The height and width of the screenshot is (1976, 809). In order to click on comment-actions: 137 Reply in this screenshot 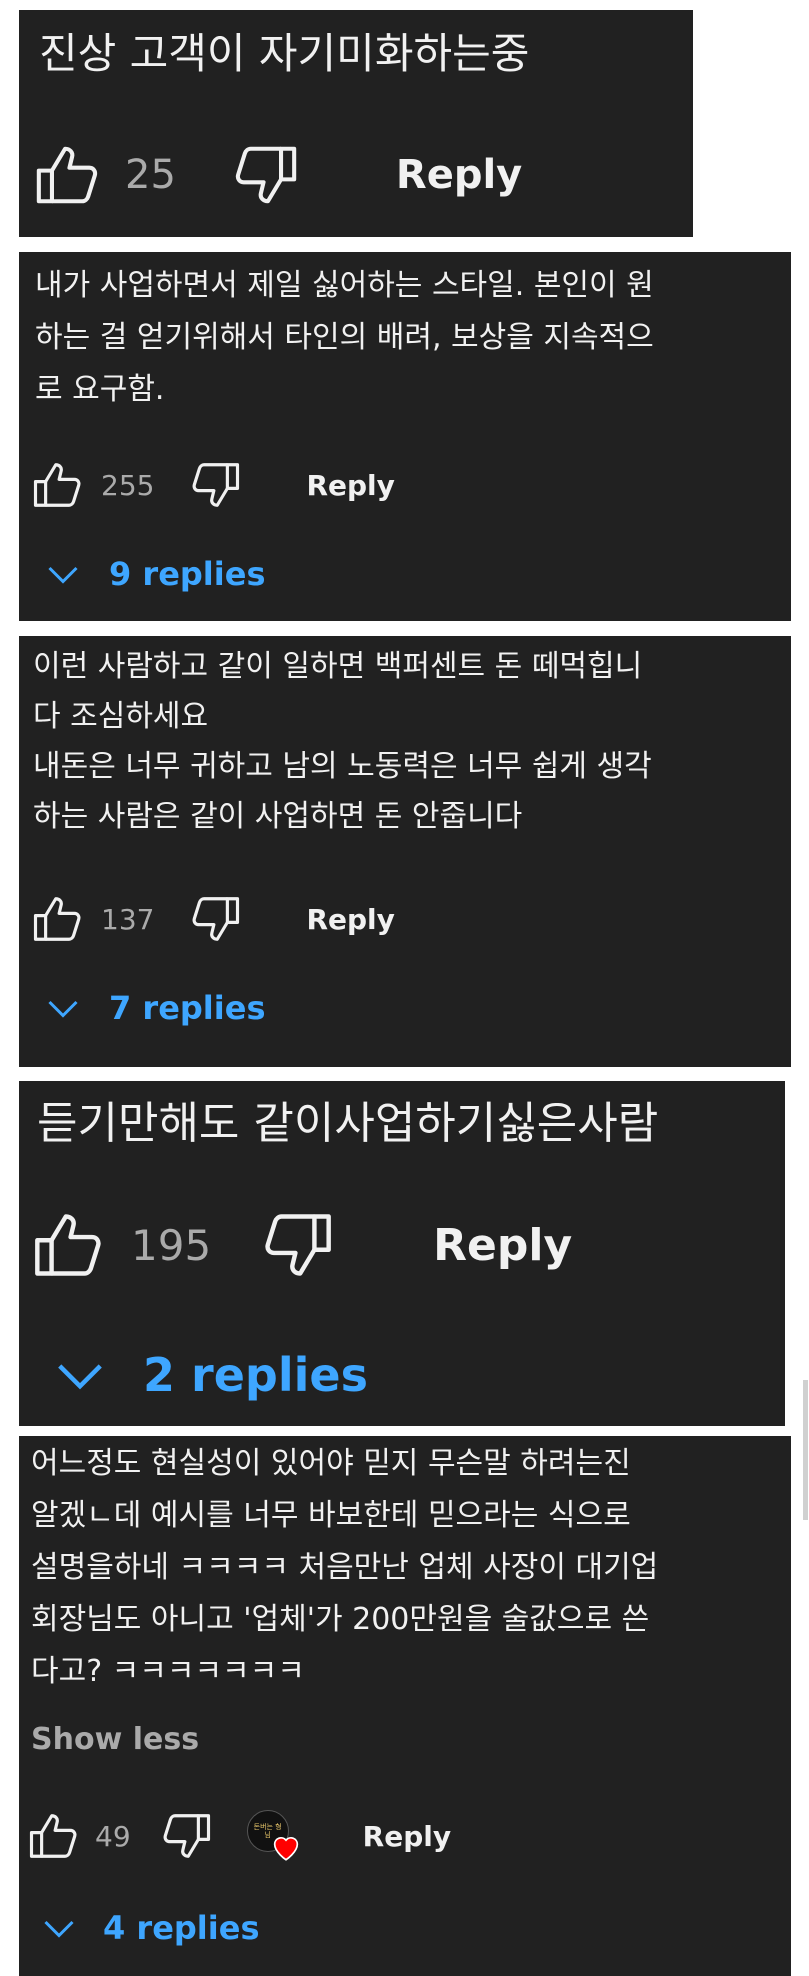, I will do `click(213, 919)`.